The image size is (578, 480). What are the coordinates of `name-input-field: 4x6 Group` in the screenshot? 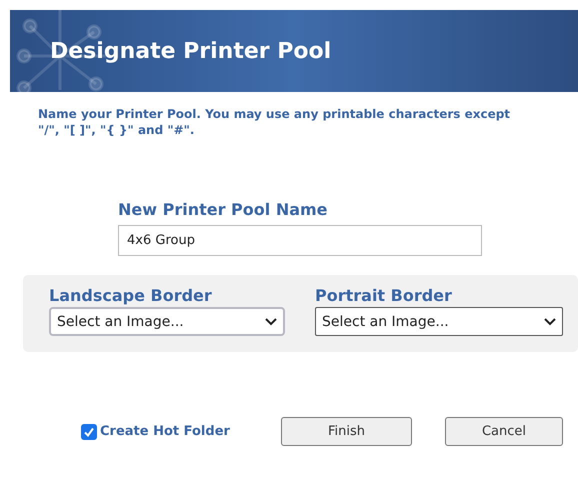 It's located at (300, 240).